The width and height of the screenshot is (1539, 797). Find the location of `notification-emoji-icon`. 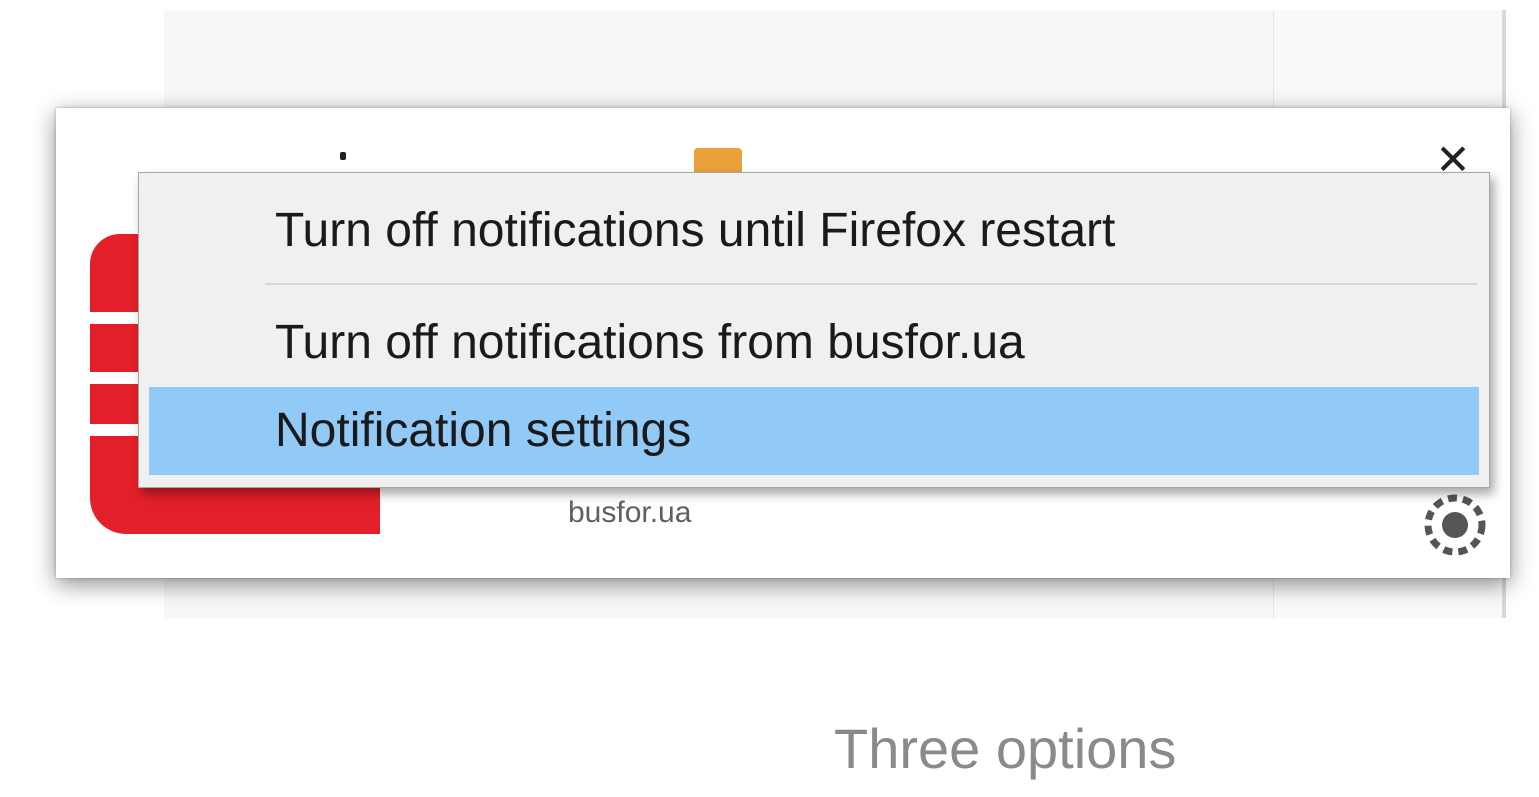

notification-emoji-icon is located at coordinates (718, 161).